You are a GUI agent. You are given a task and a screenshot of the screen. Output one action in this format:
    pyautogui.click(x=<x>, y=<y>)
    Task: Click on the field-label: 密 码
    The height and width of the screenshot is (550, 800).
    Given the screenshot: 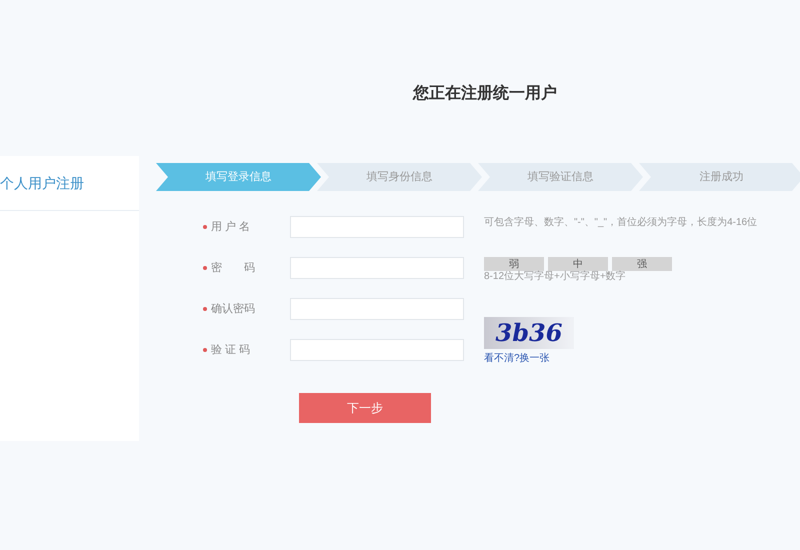 What is the action you would take?
    pyautogui.click(x=233, y=268)
    